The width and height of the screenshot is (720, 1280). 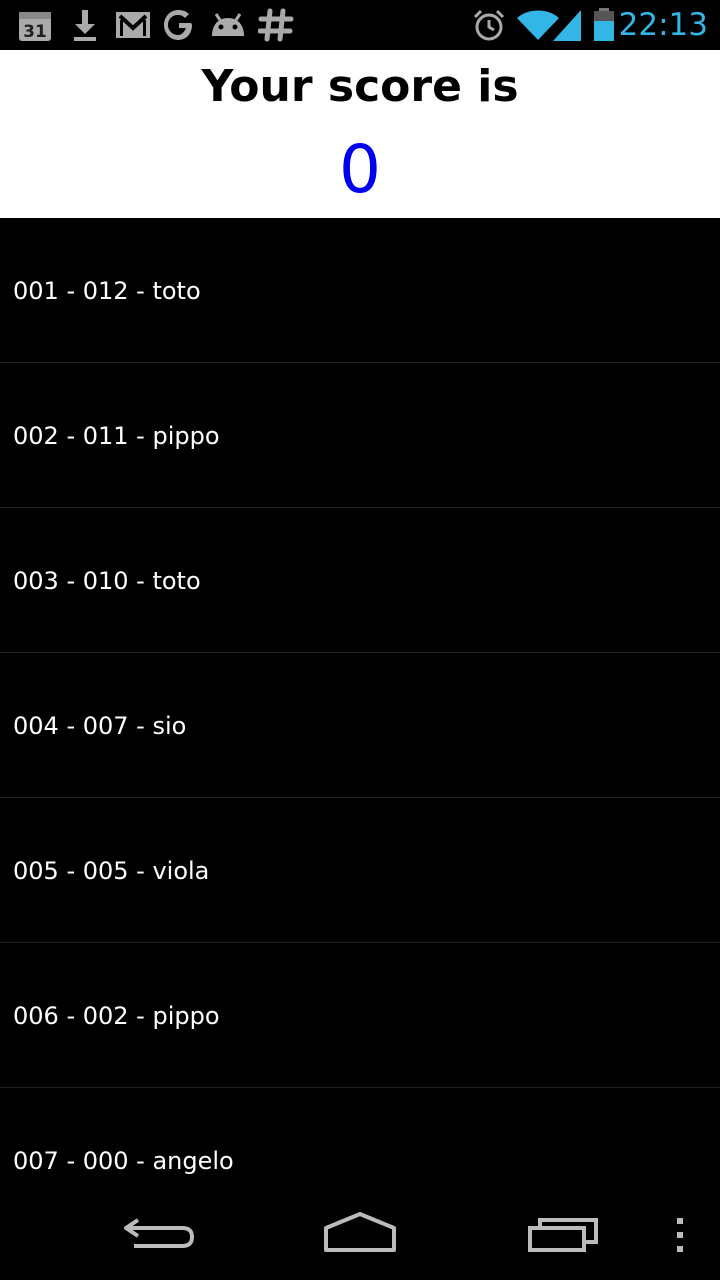 What do you see at coordinates (360, 1015) in the screenshot?
I see `list-item: 006 - 002 - pippo` at bounding box center [360, 1015].